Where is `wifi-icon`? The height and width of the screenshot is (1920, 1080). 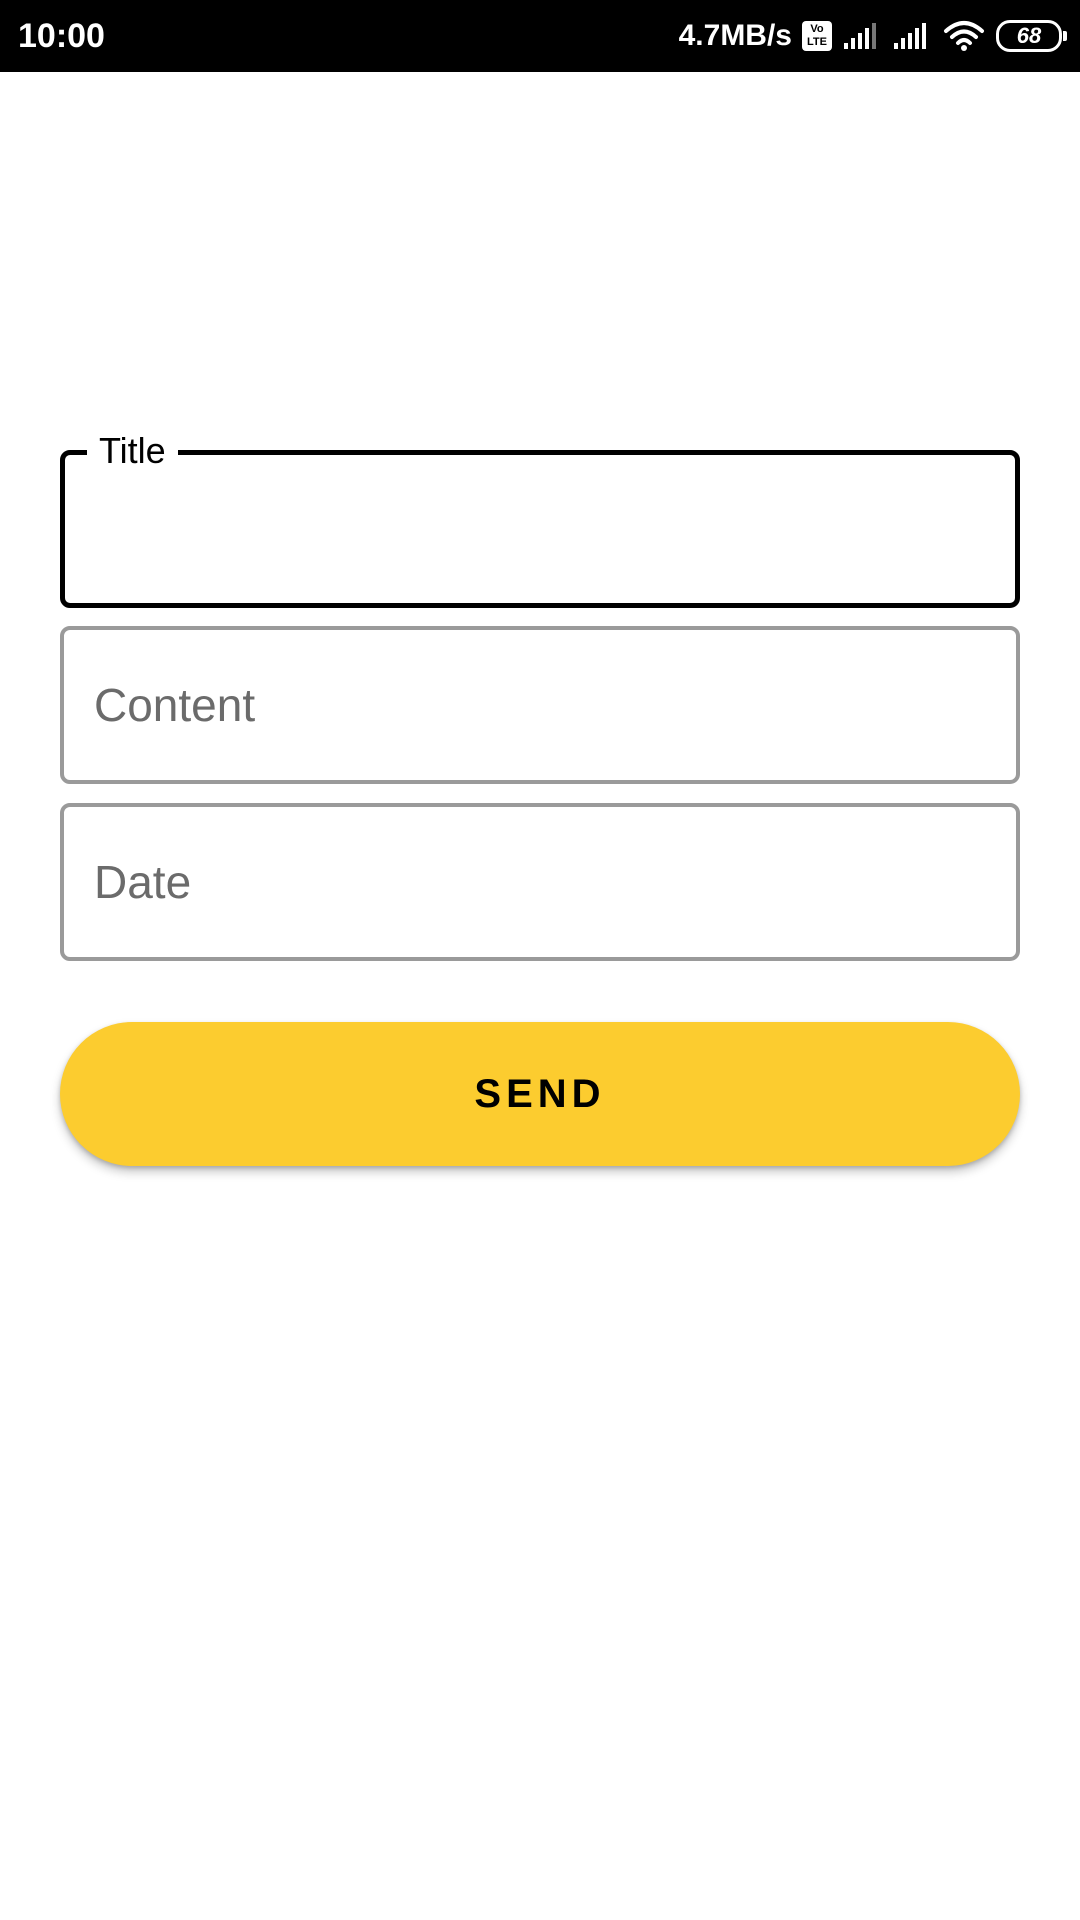
wifi-icon is located at coordinates (964, 36).